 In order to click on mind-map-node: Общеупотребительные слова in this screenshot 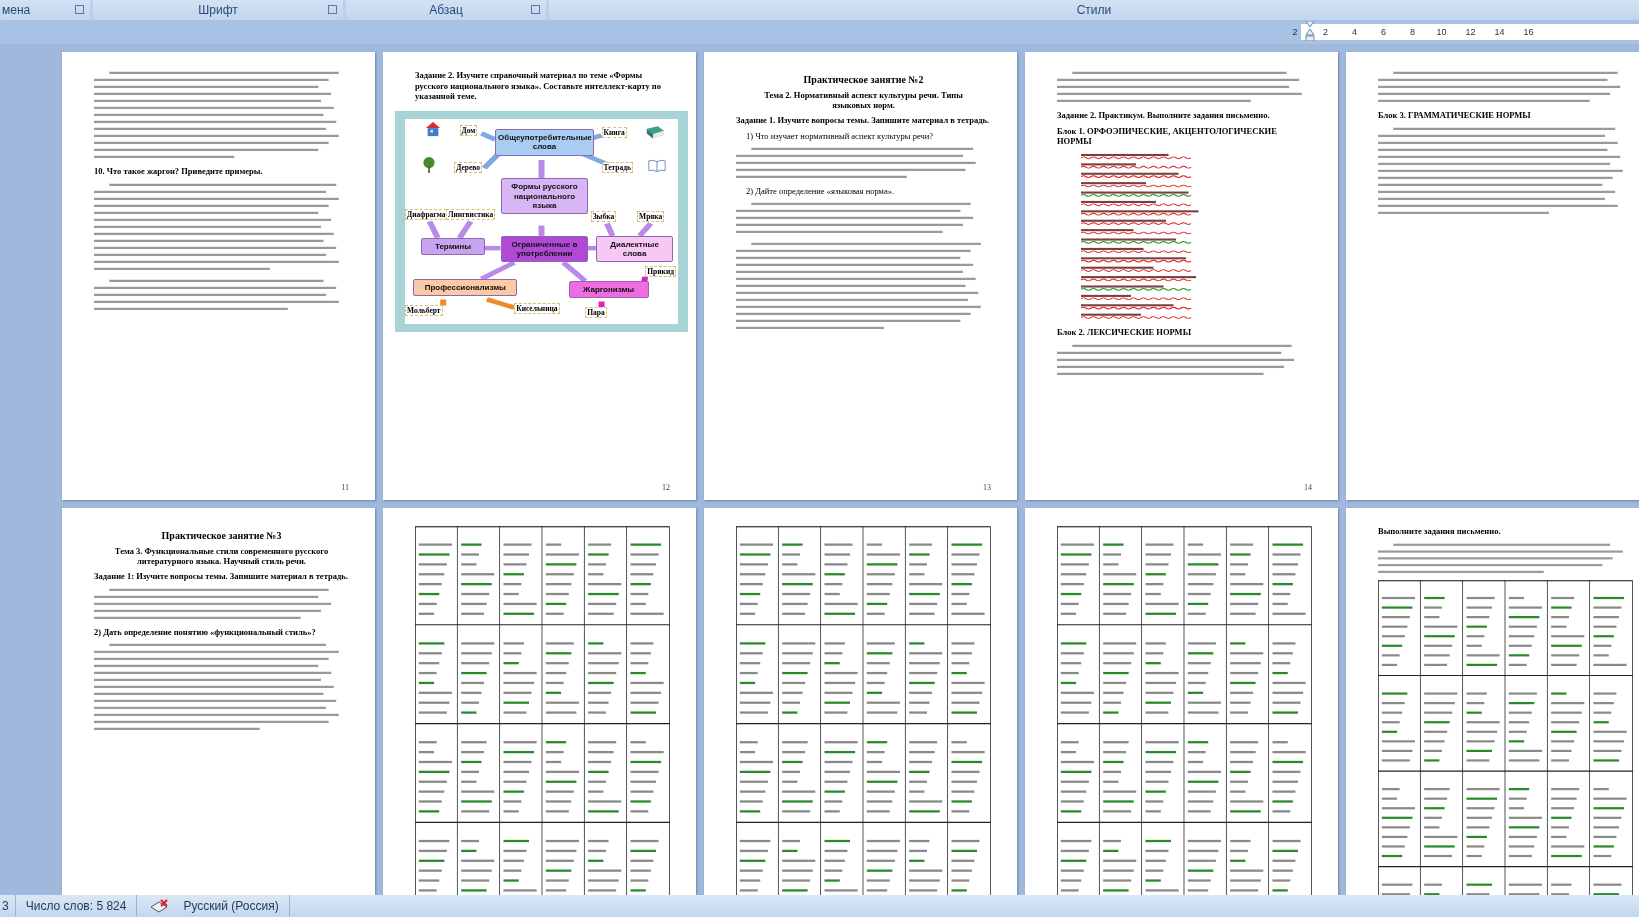, I will do `click(544, 142)`.